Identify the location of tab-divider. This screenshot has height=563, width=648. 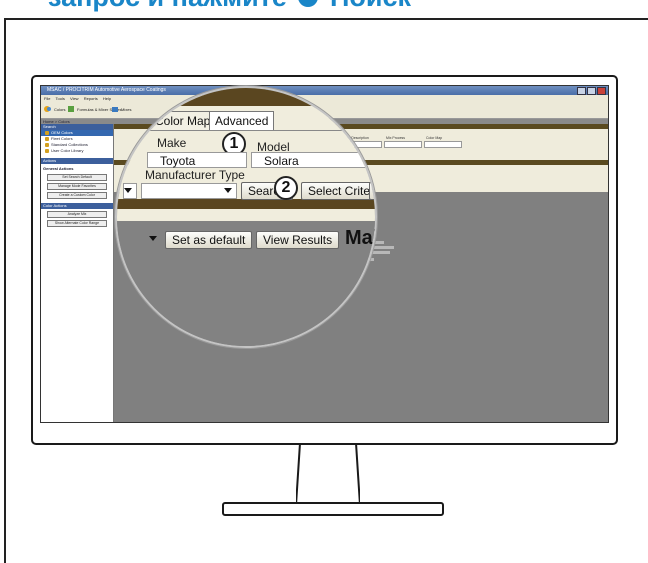
(246, 130).